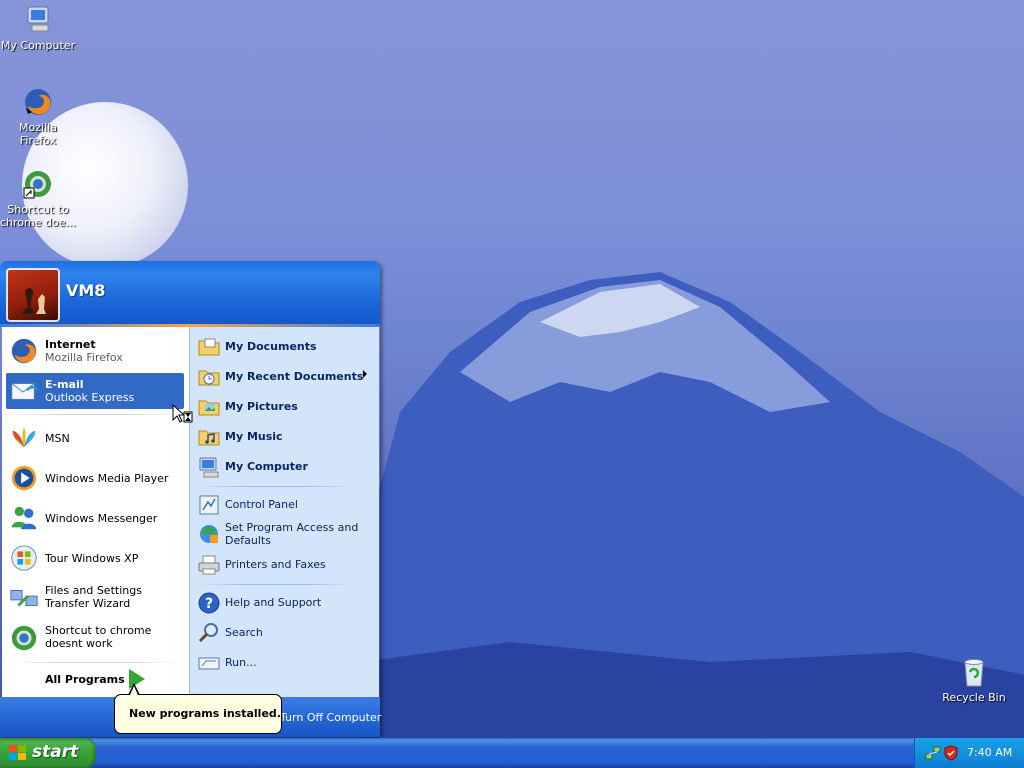 Image resolution: width=1024 pixels, height=768 pixels. Describe the element at coordinates (24, 638) in the screenshot. I see `chrome-icon` at that location.